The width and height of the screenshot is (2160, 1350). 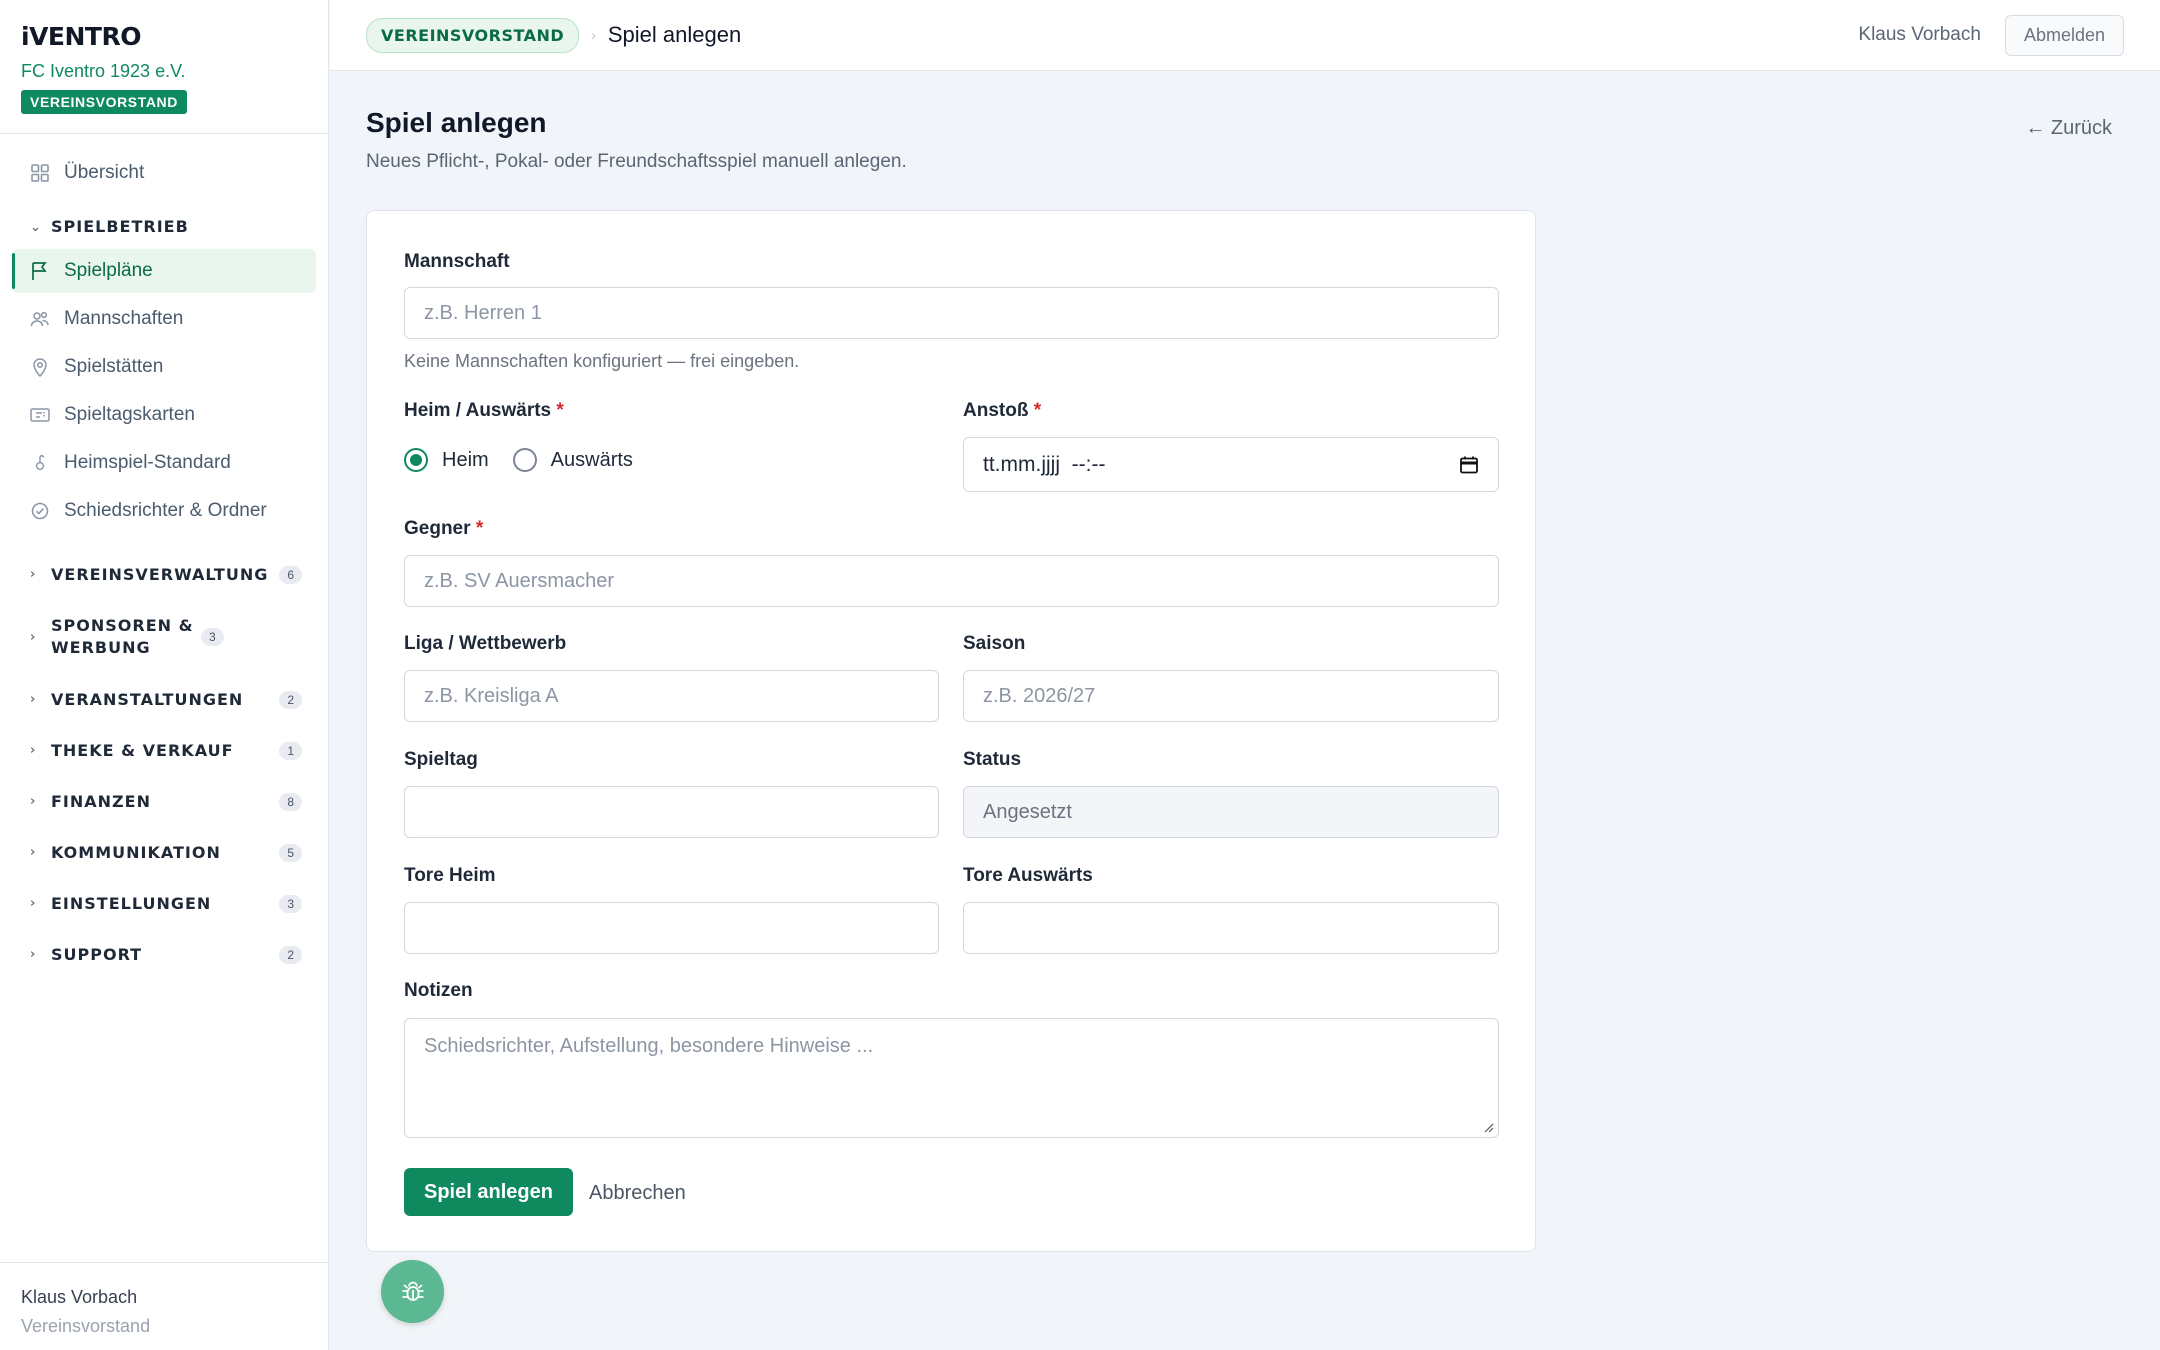 I want to click on anstoss-datetime-input: tt.mm.jjjj --:--, so click(x=1231, y=464).